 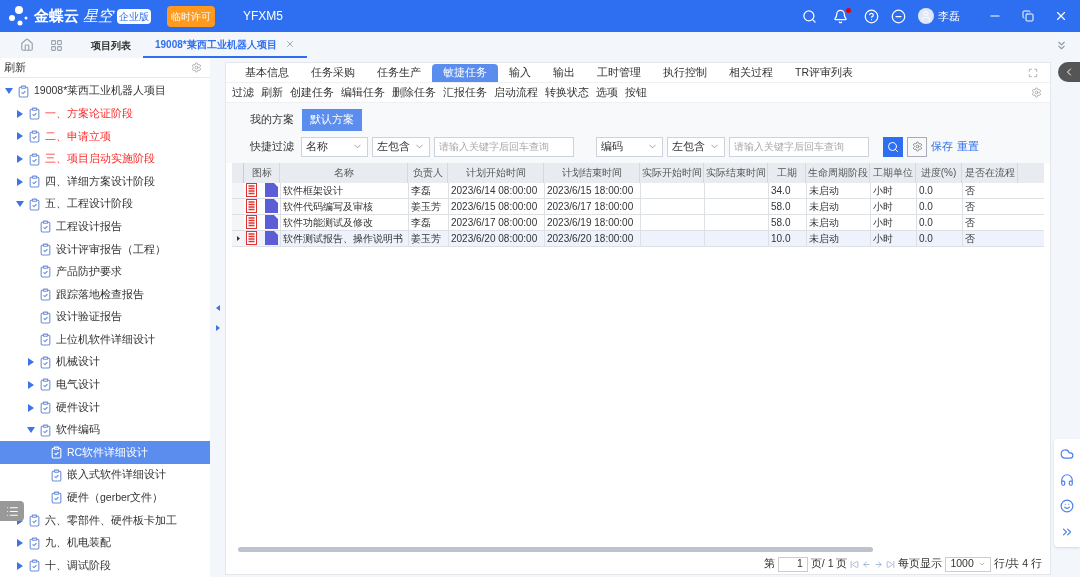 What do you see at coordinates (105, 294) in the screenshot?
I see `tree-item: 跟踪落地检查报告` at bounding box center [105, 294].